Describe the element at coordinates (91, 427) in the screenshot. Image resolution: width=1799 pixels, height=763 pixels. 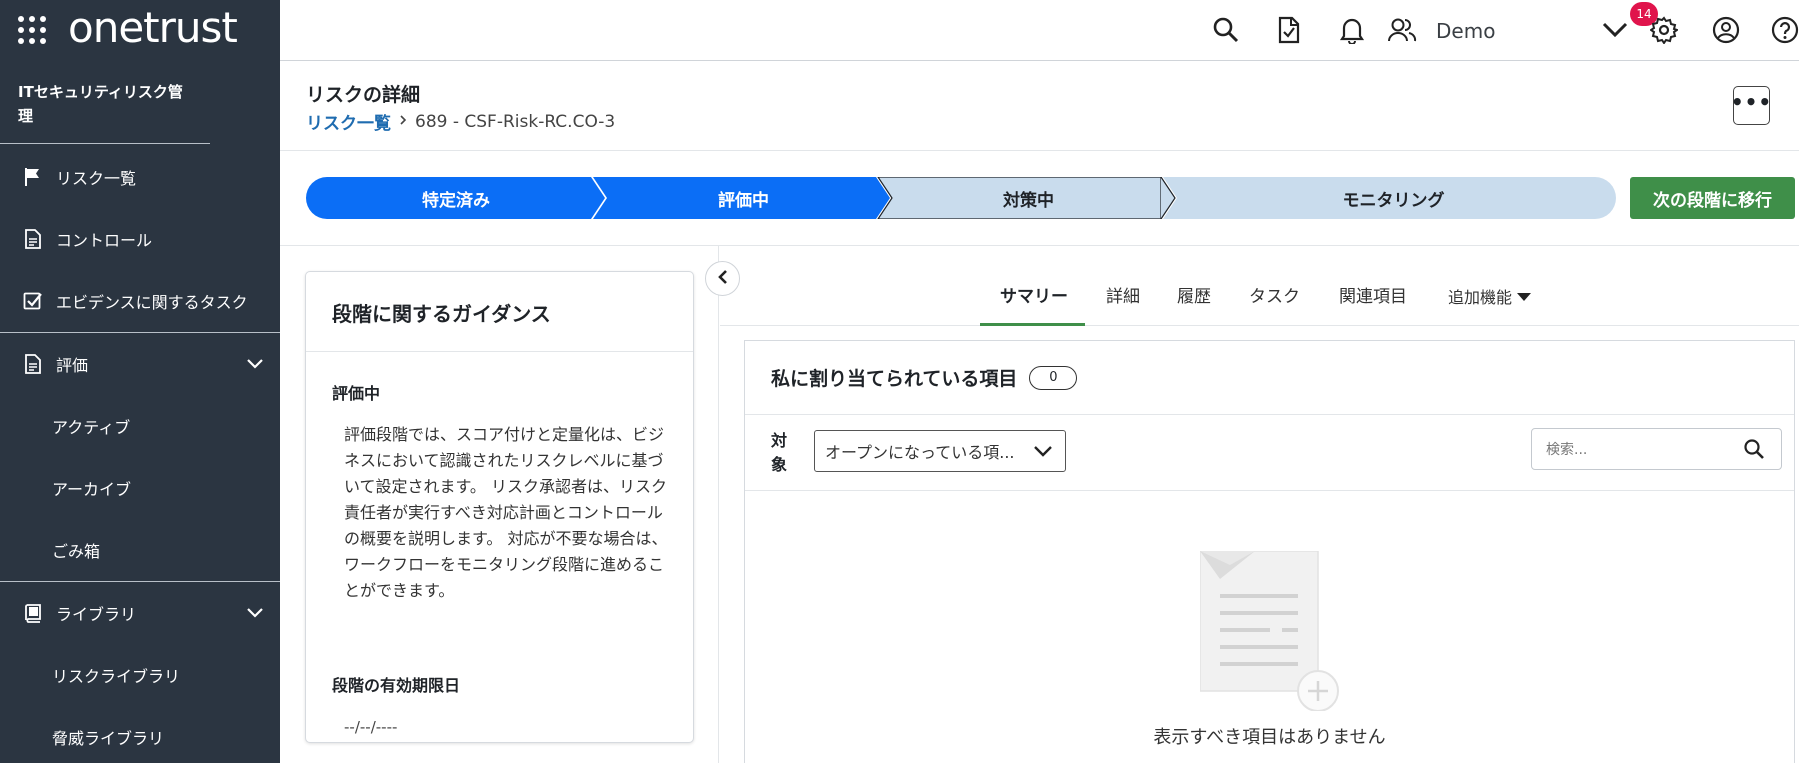
I see `sidebar-item-label: アクティブ` at that location.